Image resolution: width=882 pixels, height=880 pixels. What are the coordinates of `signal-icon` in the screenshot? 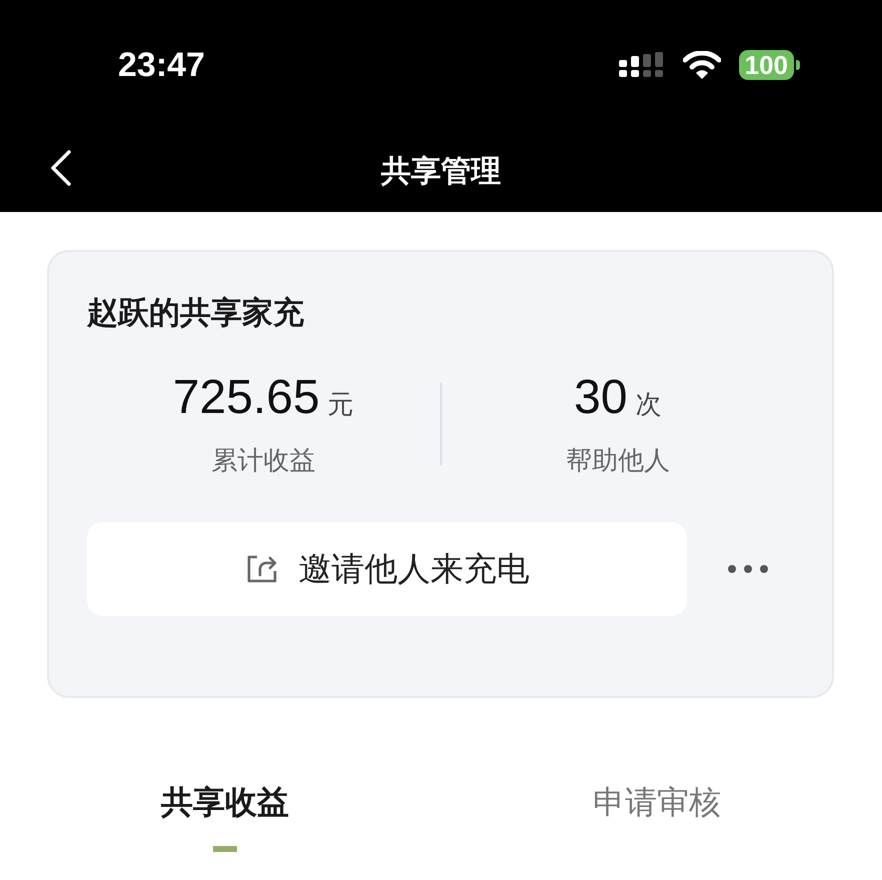 It's located at (641, 65).